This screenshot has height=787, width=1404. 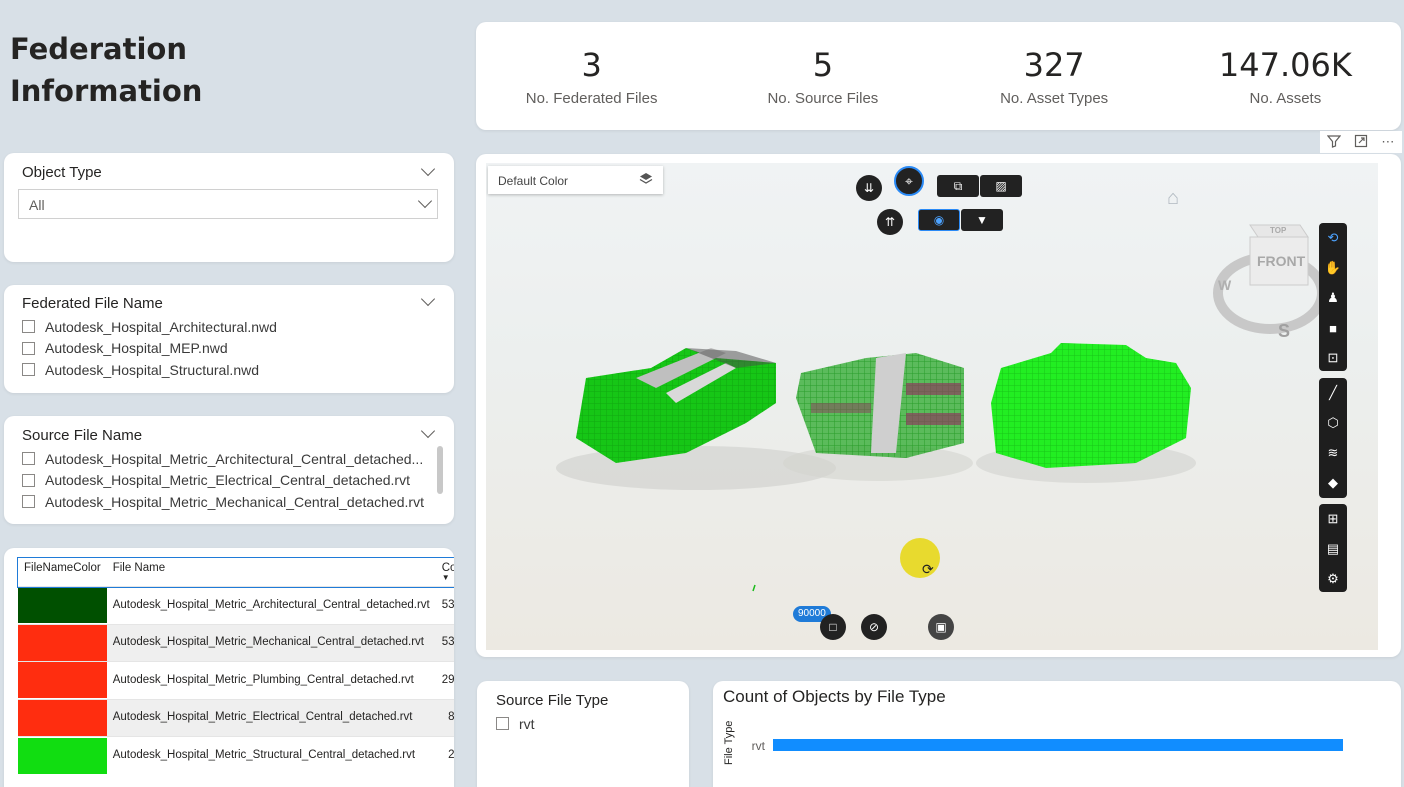 I want to click on save-view-button: ▣, so click(x=941, y=627).